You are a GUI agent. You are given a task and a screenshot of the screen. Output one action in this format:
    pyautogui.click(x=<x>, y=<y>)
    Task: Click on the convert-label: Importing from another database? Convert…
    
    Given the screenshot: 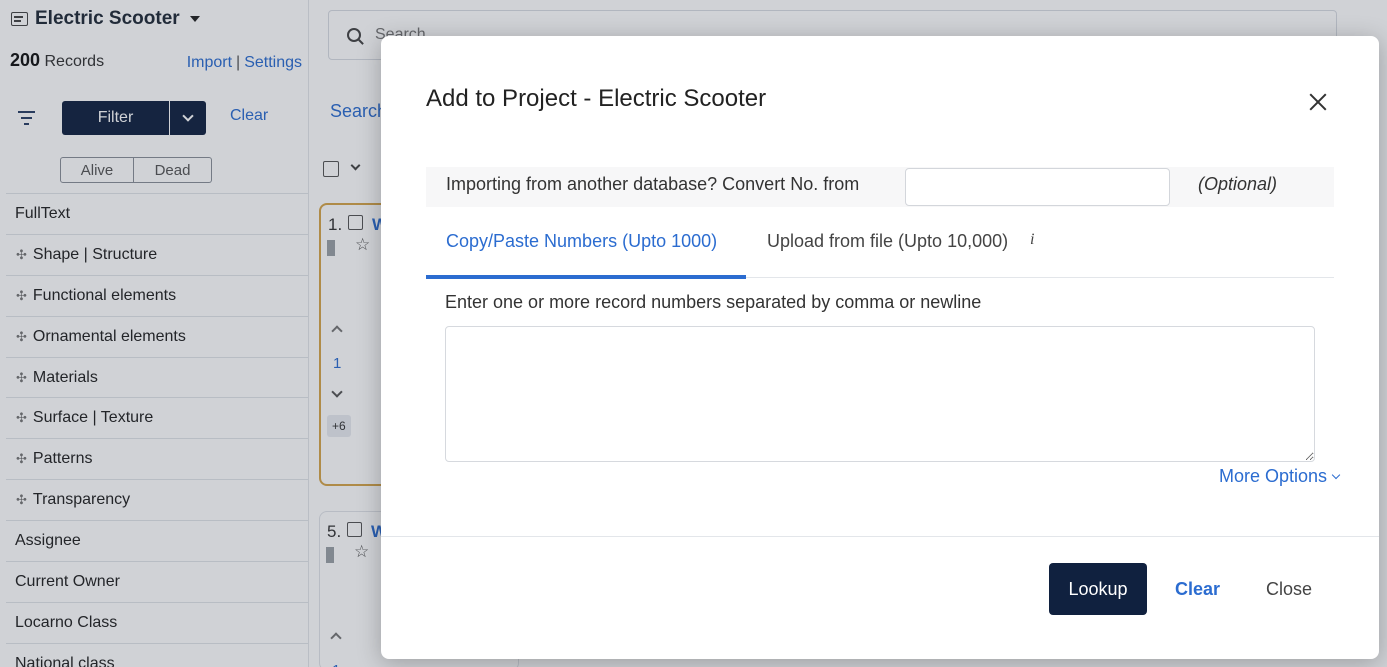 What is the action you would take?
    pyautogui.click(x=653, y=184)
    